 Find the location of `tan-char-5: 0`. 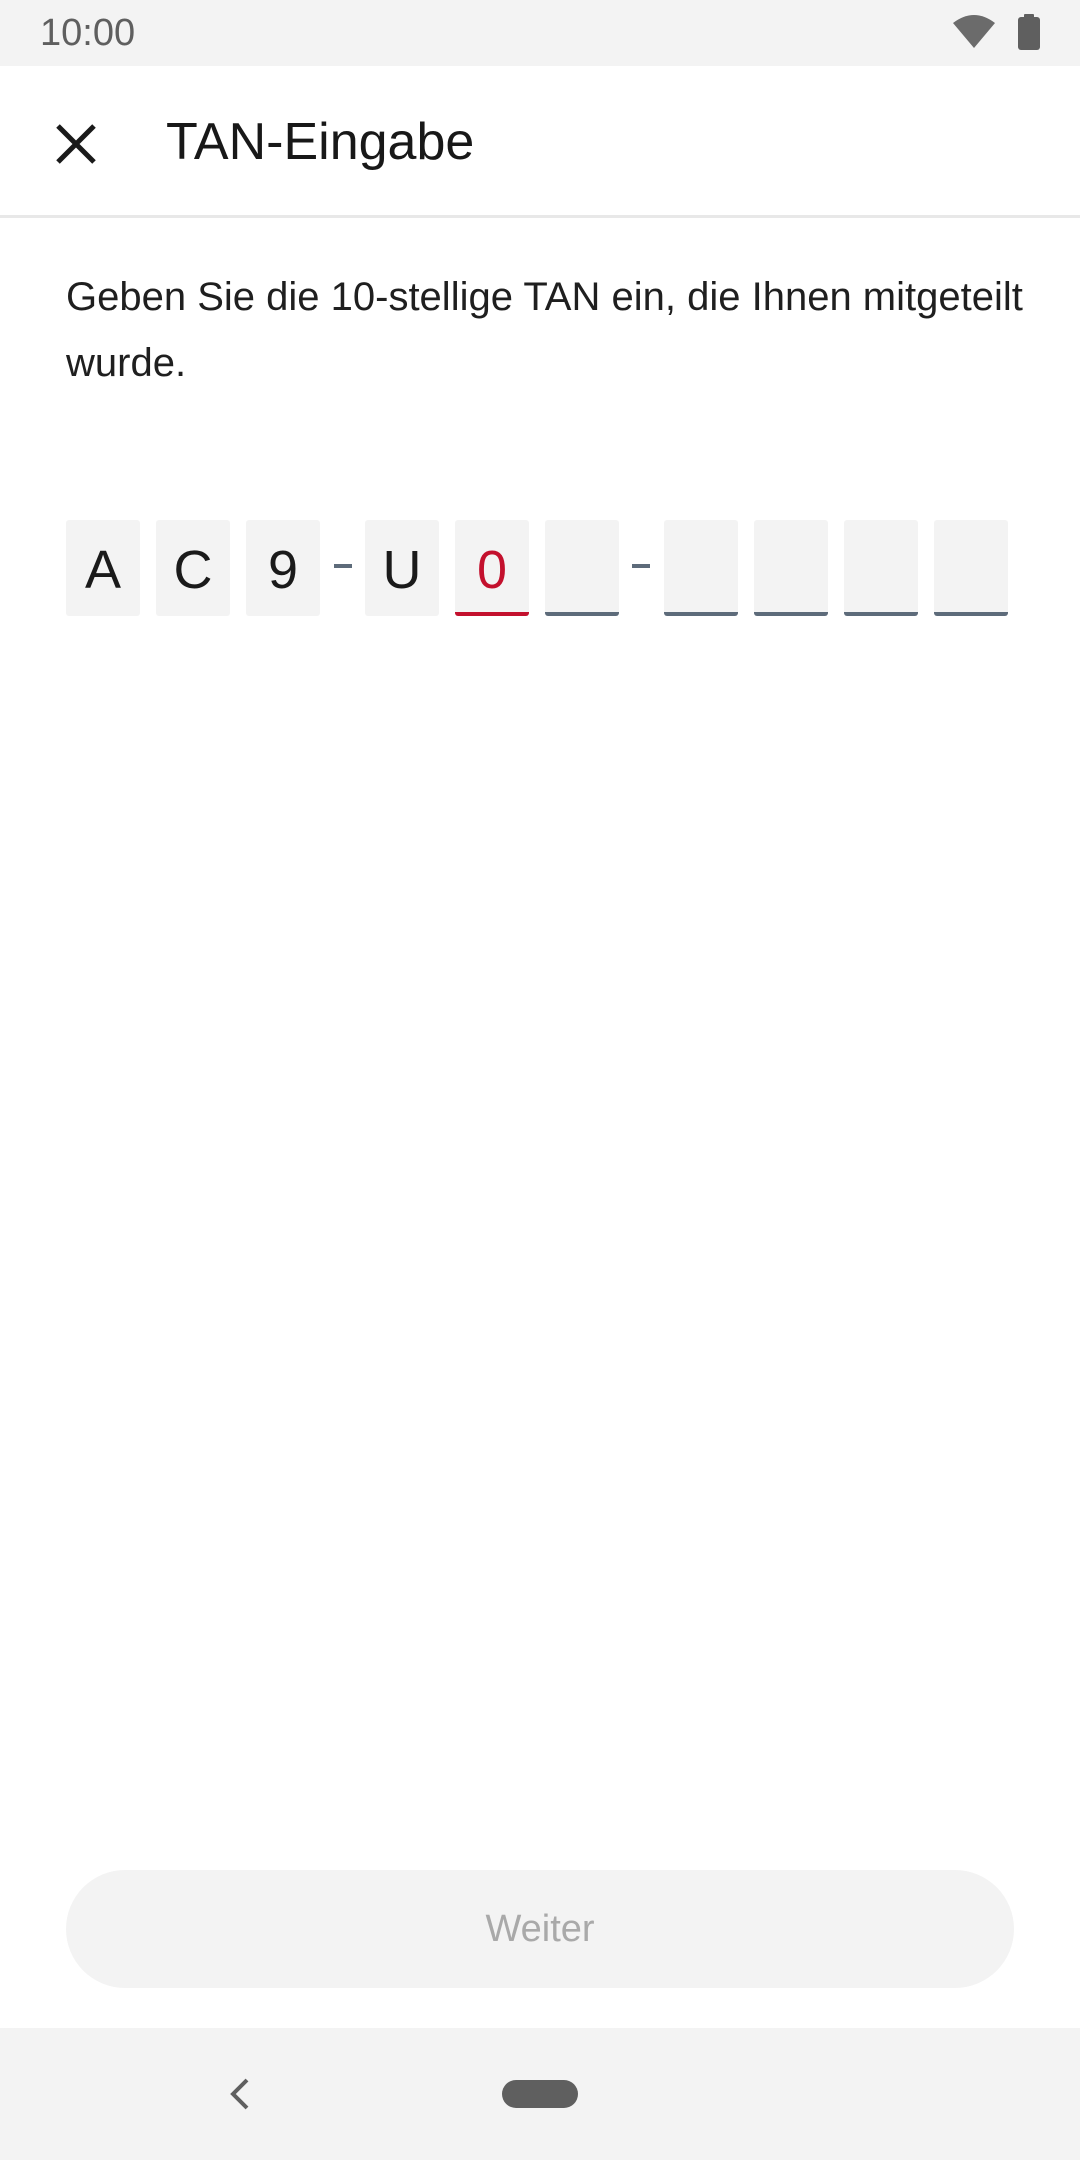

tan-char-5: 0 is located at coordinates (492, 568).